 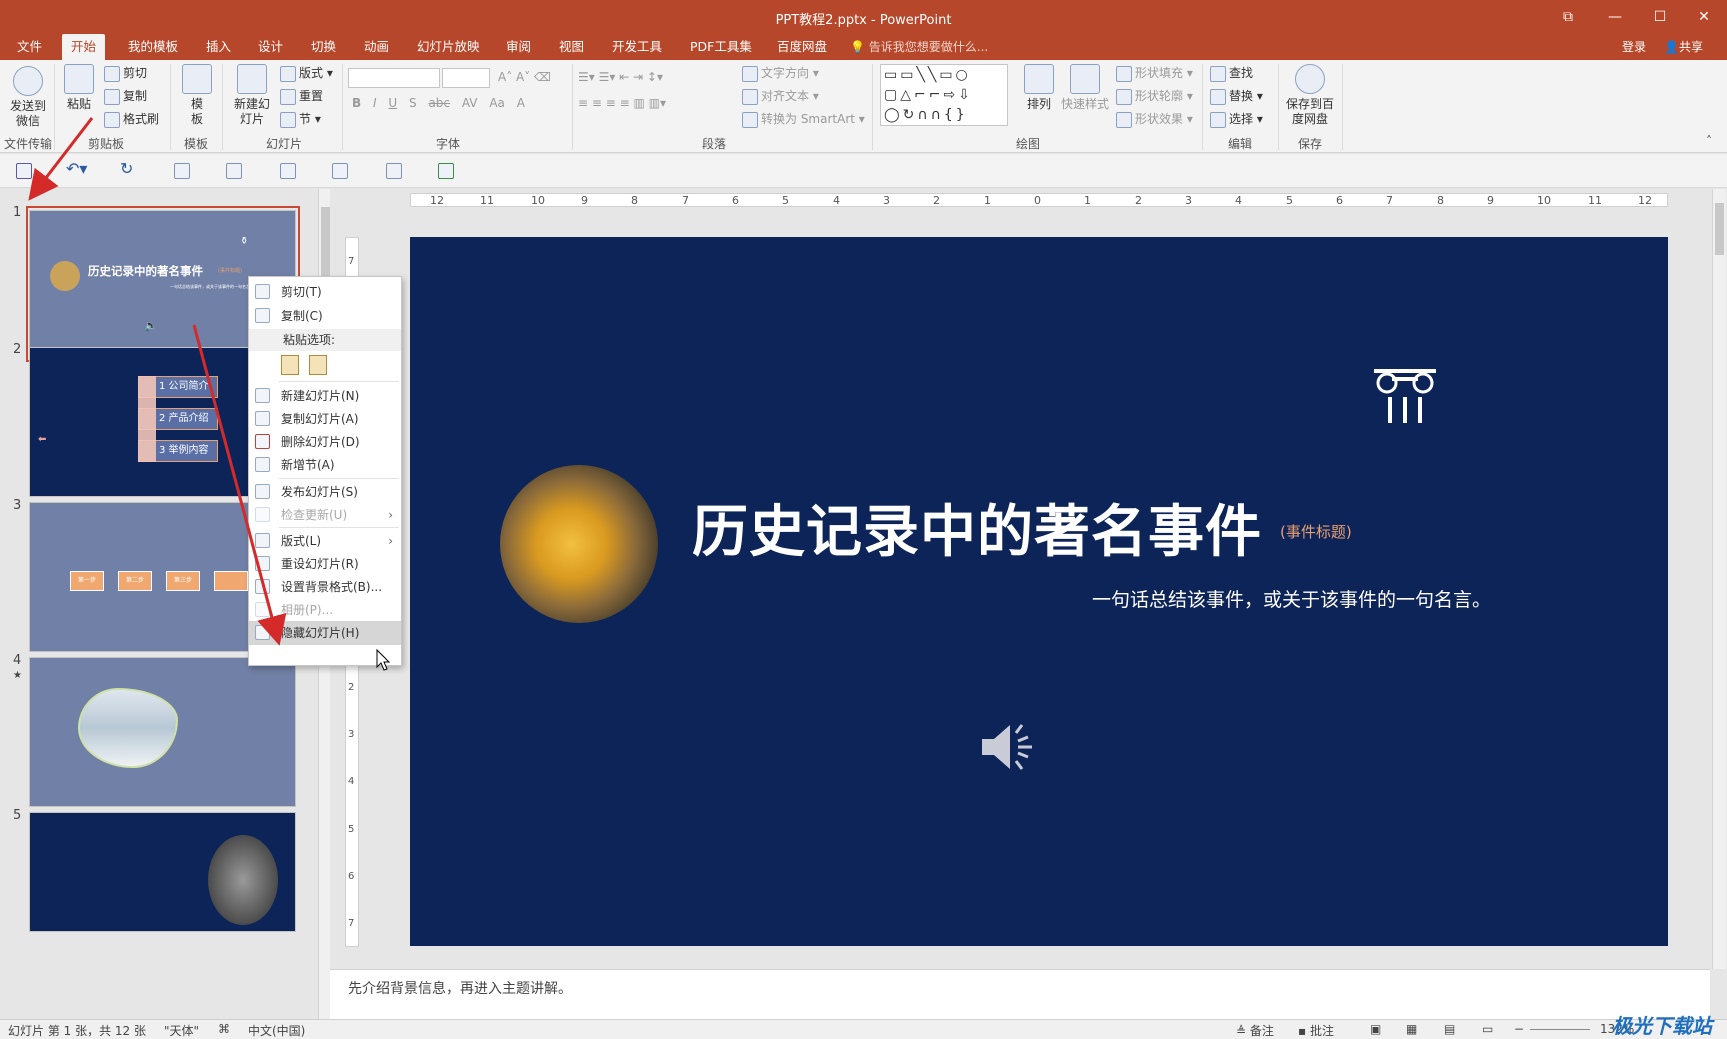 What do you see at coordinates (153, 47) in the screenshot?
I see `tab-my-templates: 我的模板` at bounding box center [153, 47].